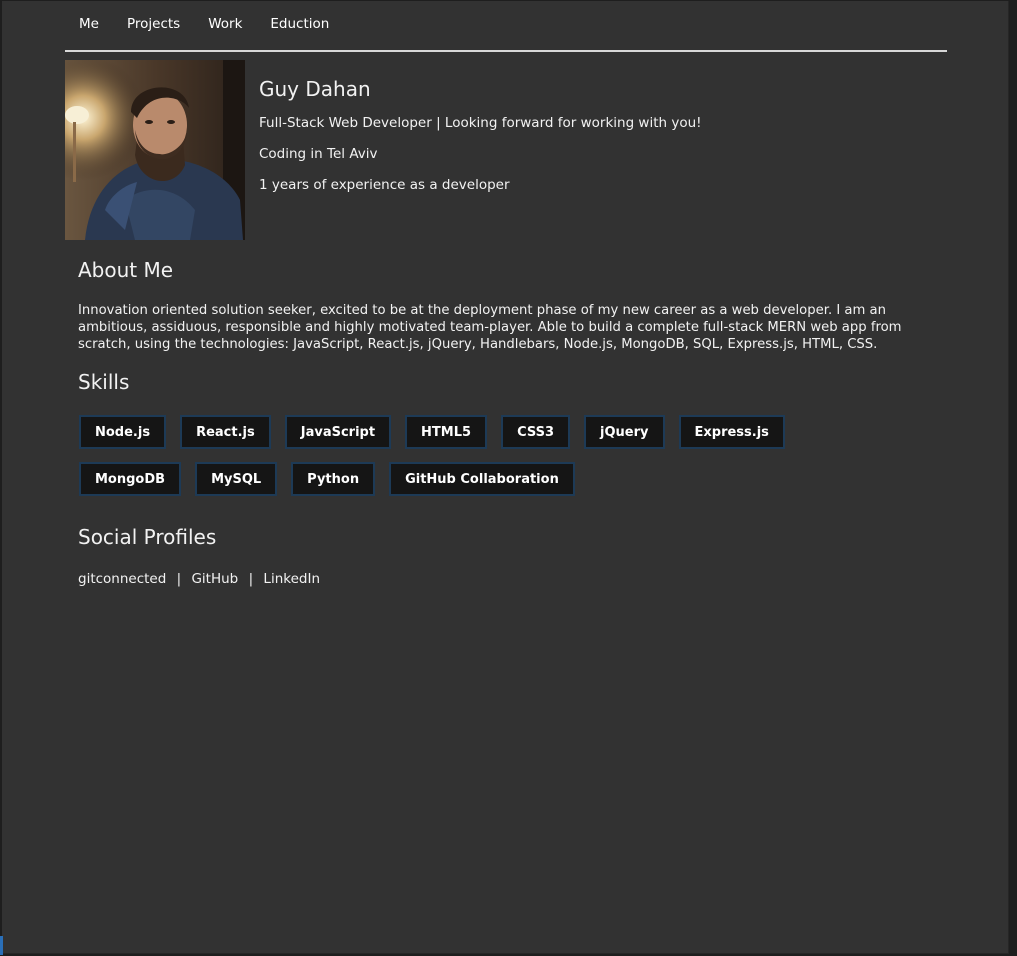  I want to click on profile-photo-image, so click(155, 150).